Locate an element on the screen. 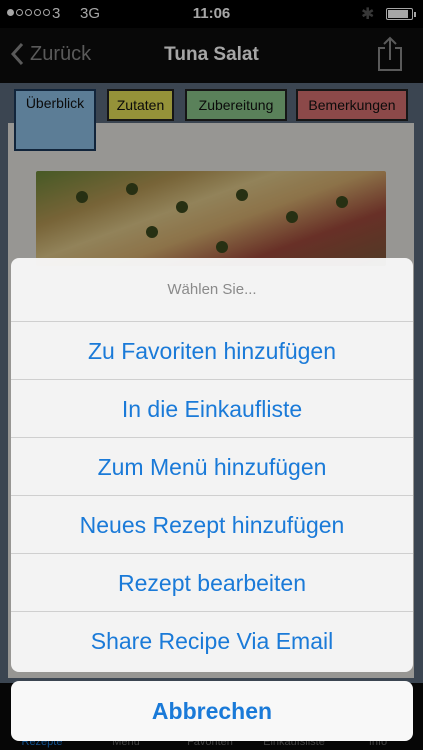  cancel-button: Abbrechen is located at coordinates (212, 711).